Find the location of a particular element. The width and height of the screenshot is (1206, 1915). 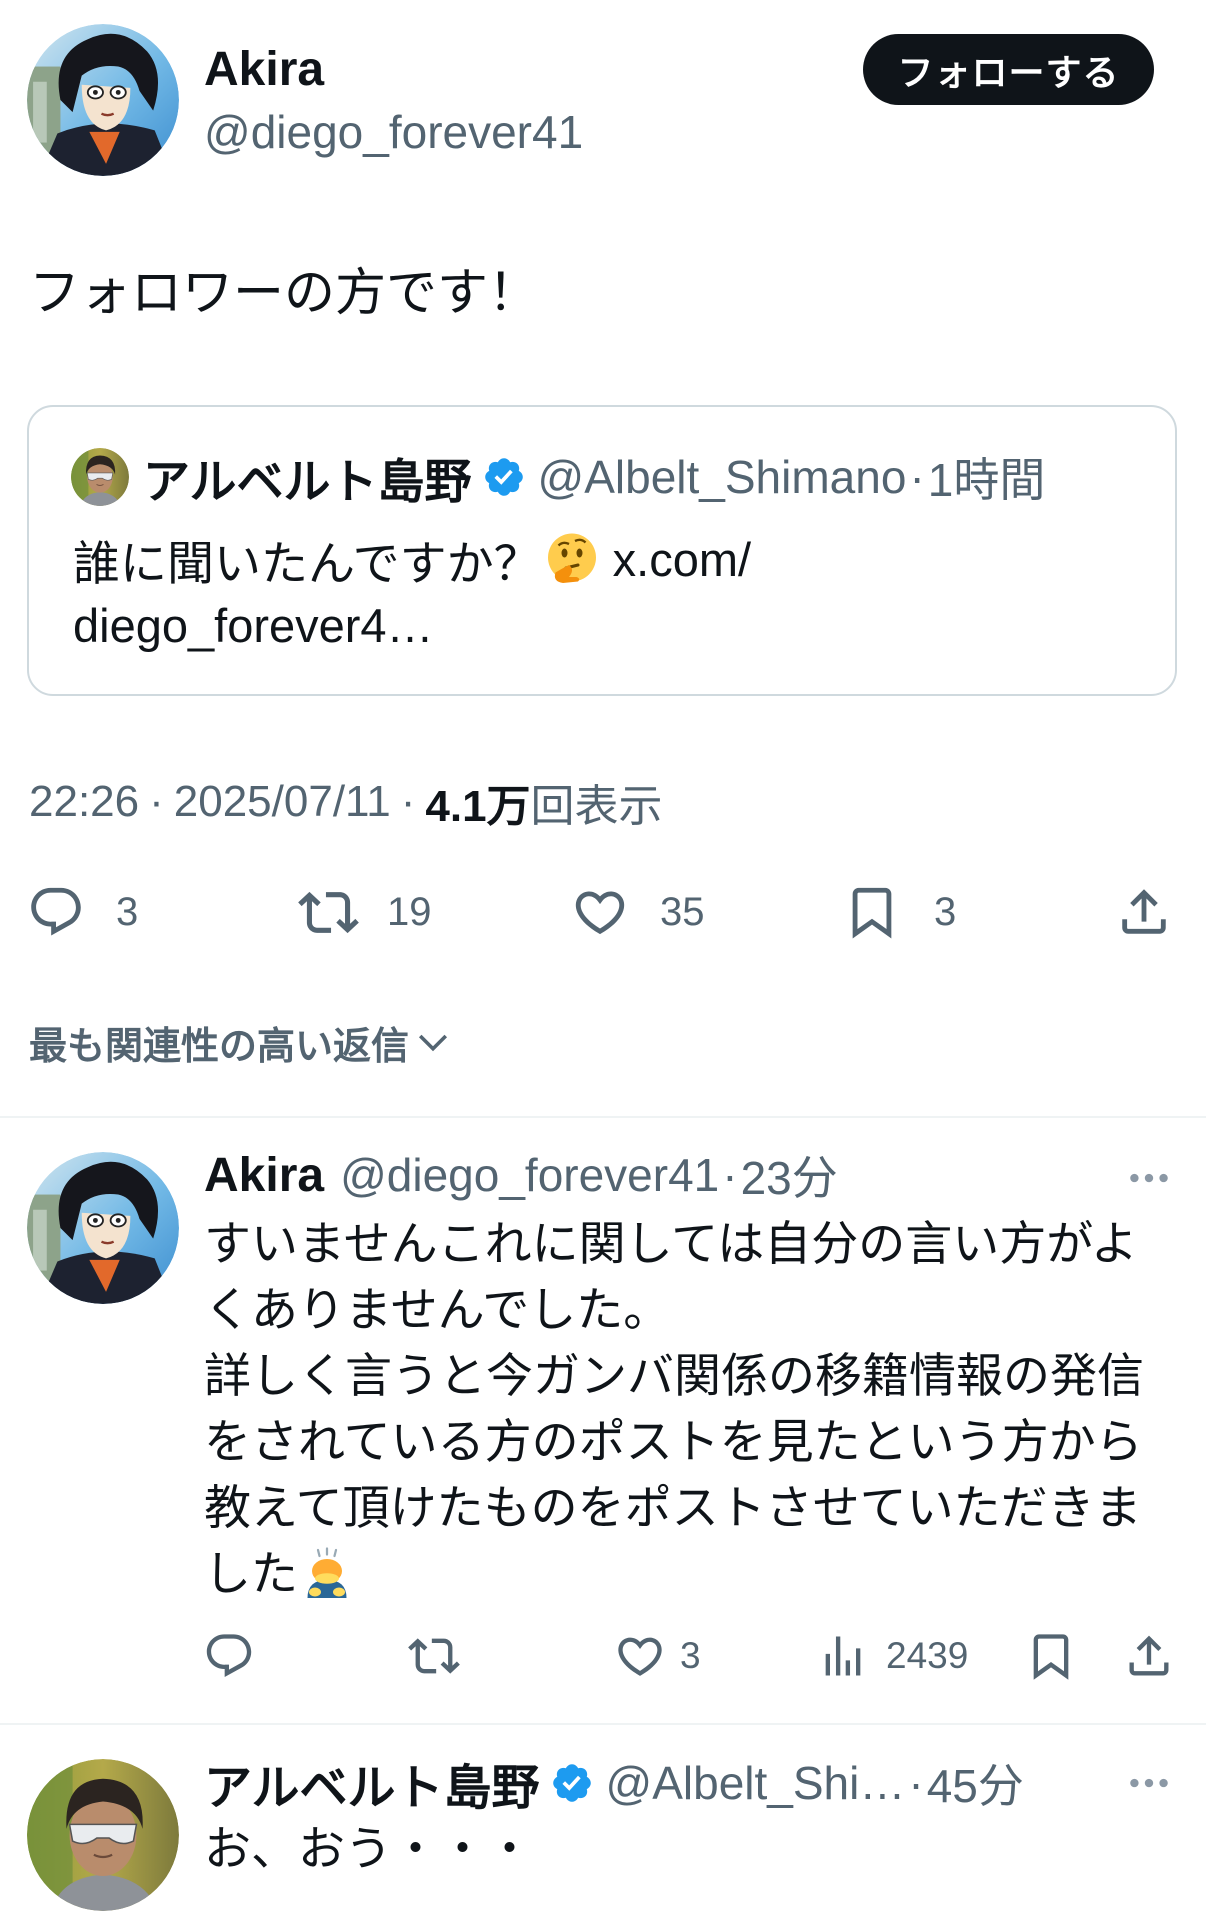

bookmark-count: 3 is located at coordinates (945, 912).